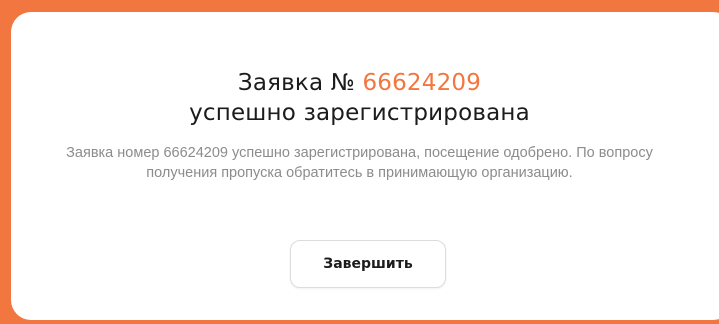  What do you see at coordinates (300, 83) in the screenshot?
I see `title-prefix: Заявка №` at bounding box center [300, 83].